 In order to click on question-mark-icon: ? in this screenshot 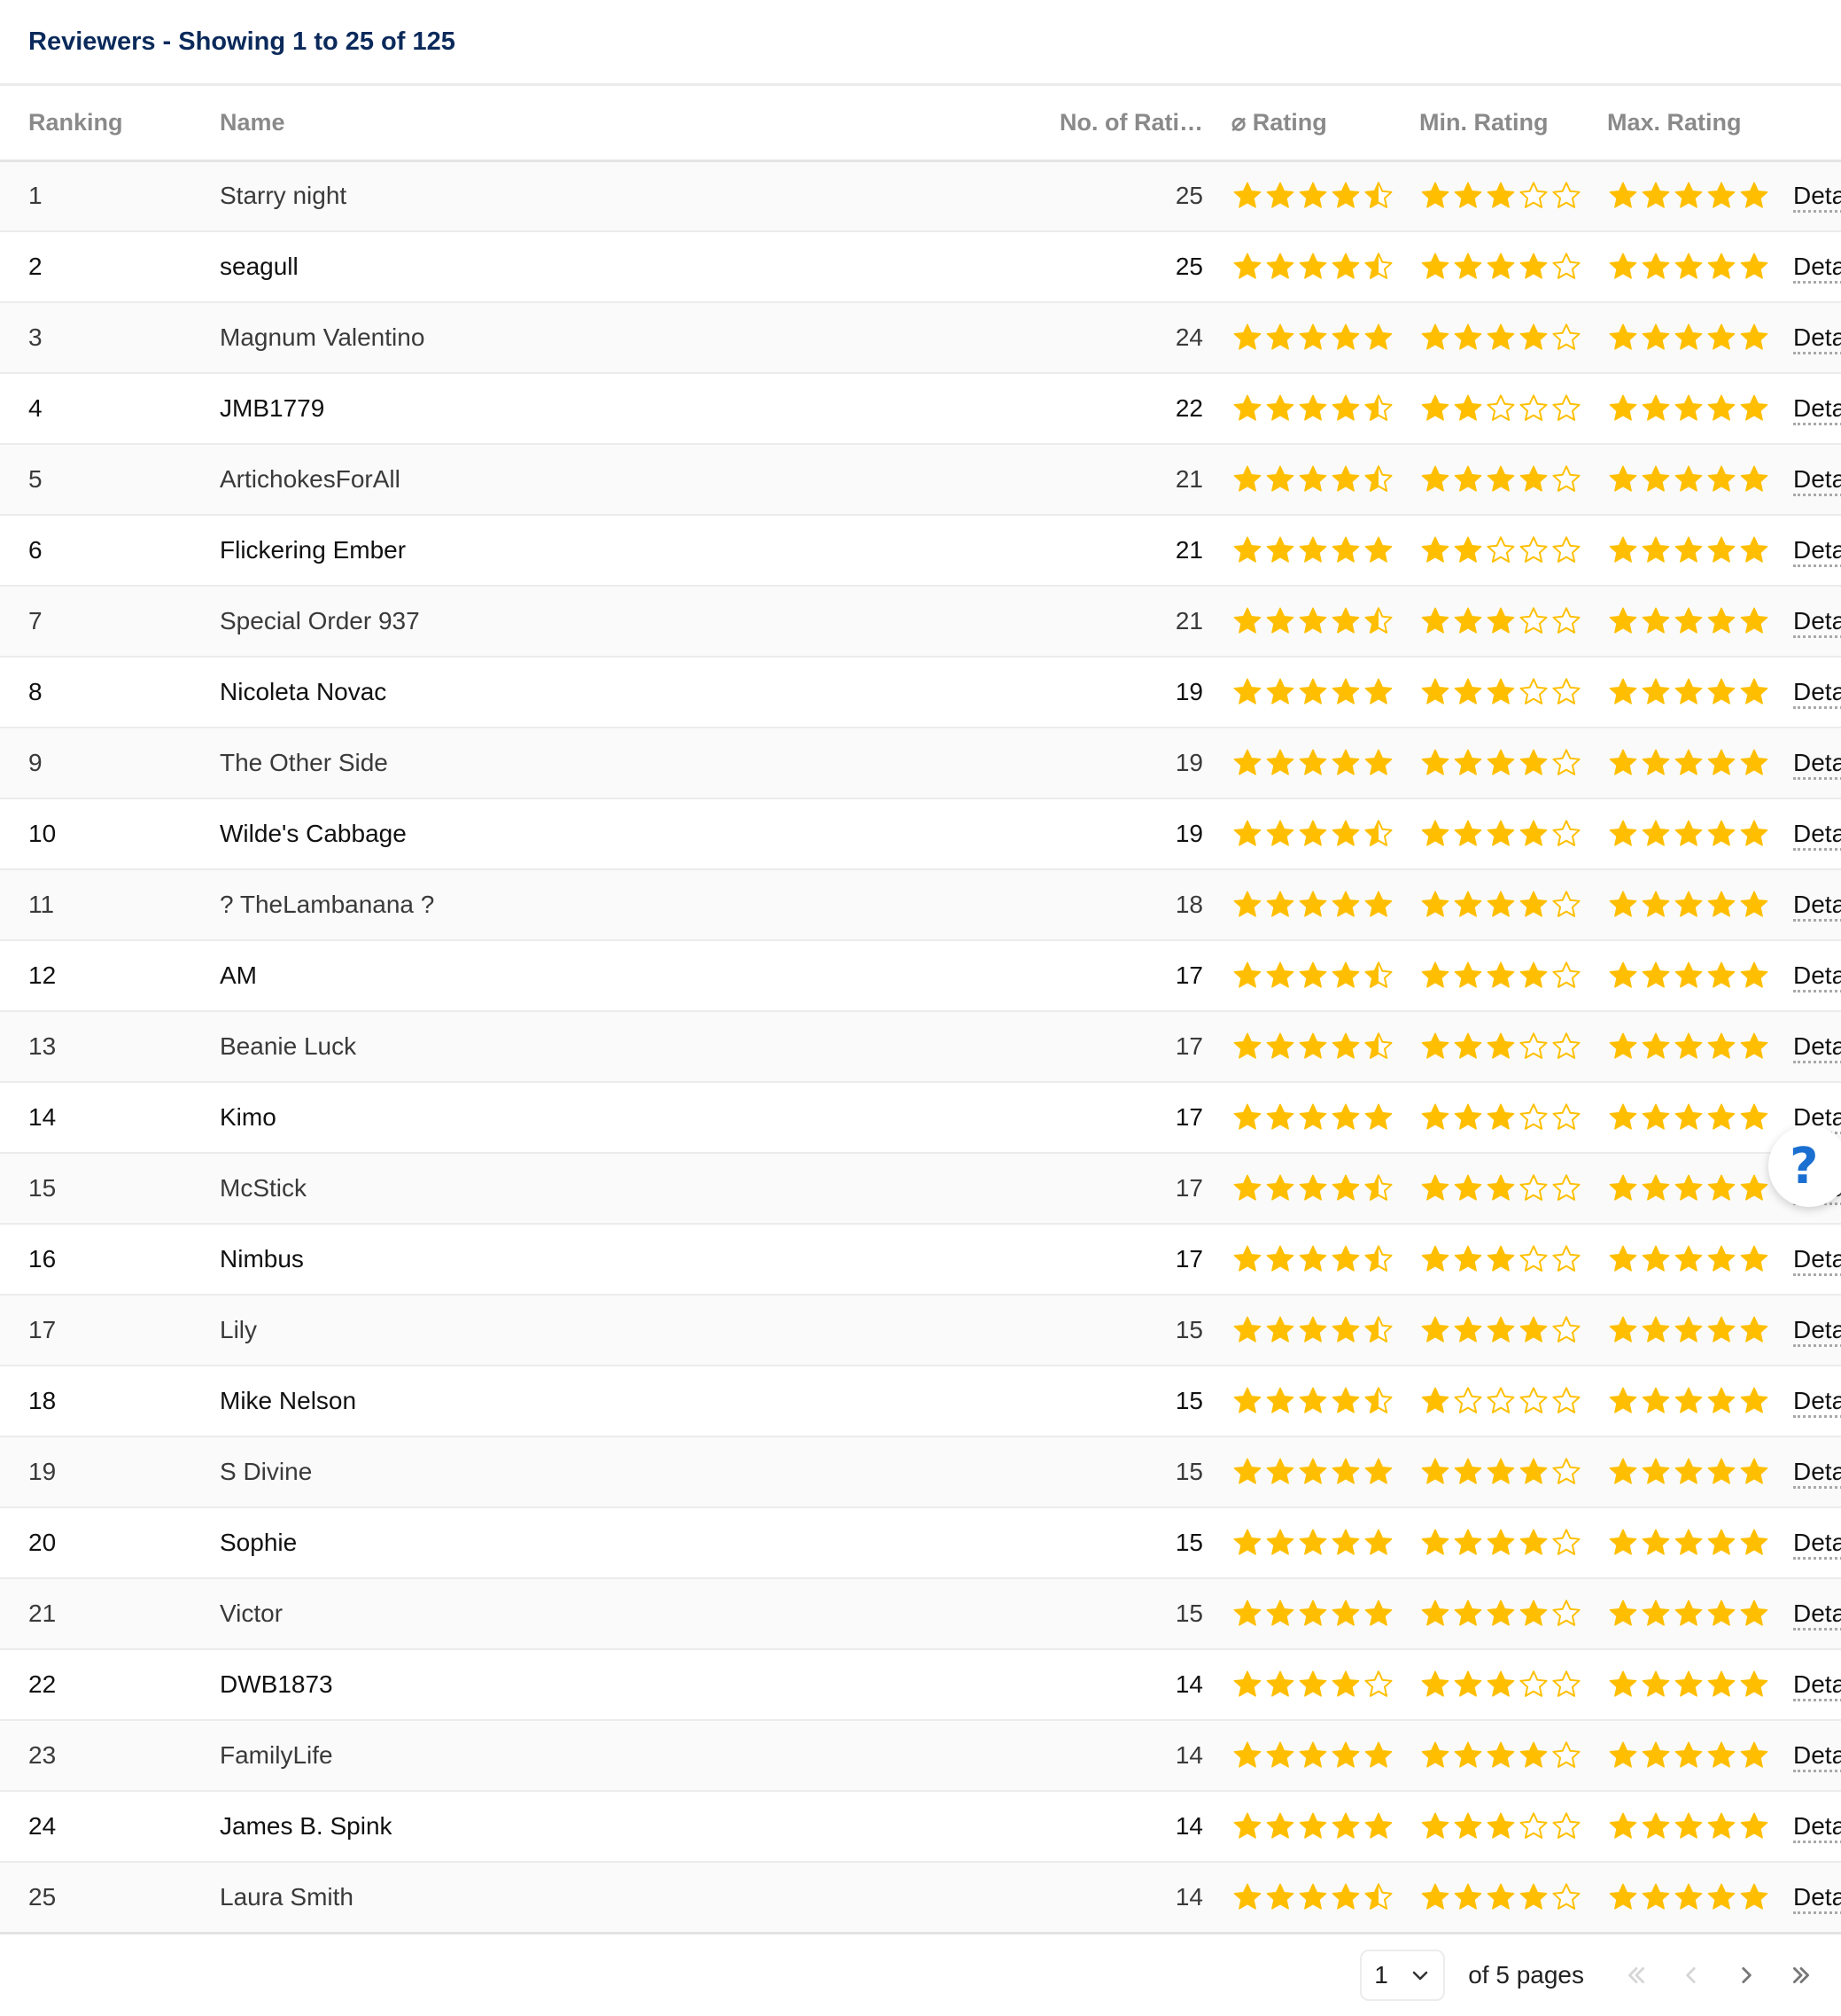, I will do `click(1805, 1166)`.